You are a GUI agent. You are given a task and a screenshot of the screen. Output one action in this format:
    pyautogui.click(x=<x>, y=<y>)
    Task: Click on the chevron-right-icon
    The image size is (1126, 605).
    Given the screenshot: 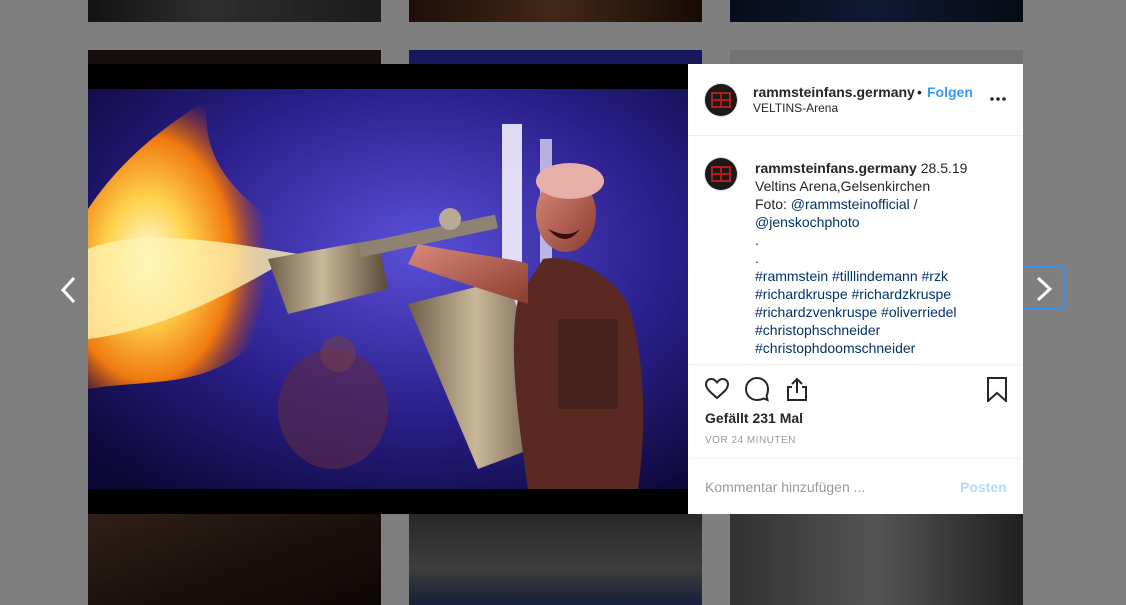 What is the action you would take?
    pyautogui.click(x=1044, y=289)
    